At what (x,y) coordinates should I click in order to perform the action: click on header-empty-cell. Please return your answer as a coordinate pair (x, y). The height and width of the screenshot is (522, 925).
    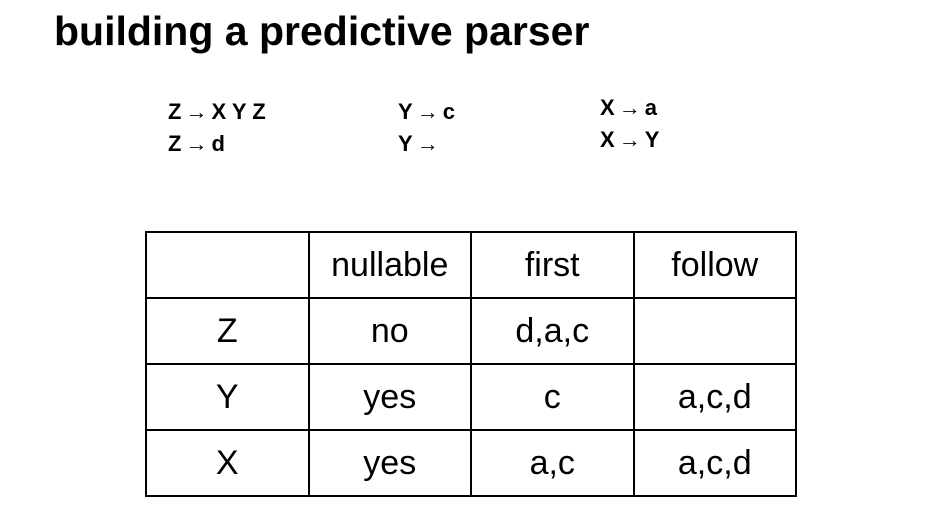
    Looking at the image, I should click on (227, 265).